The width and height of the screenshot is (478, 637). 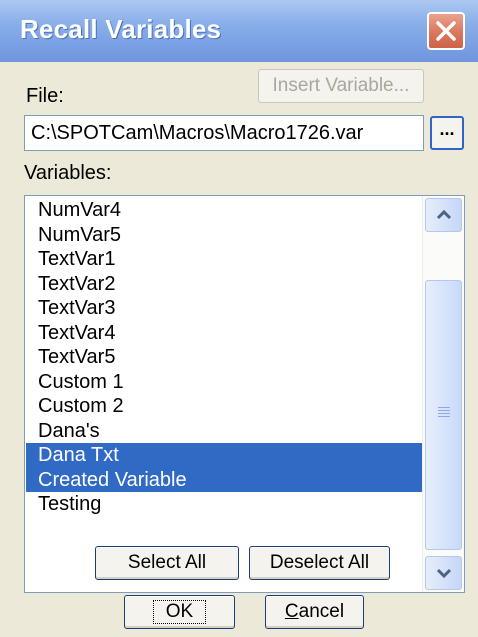 I want to click on list-item: TextVar3, so click(x=224, y=308).